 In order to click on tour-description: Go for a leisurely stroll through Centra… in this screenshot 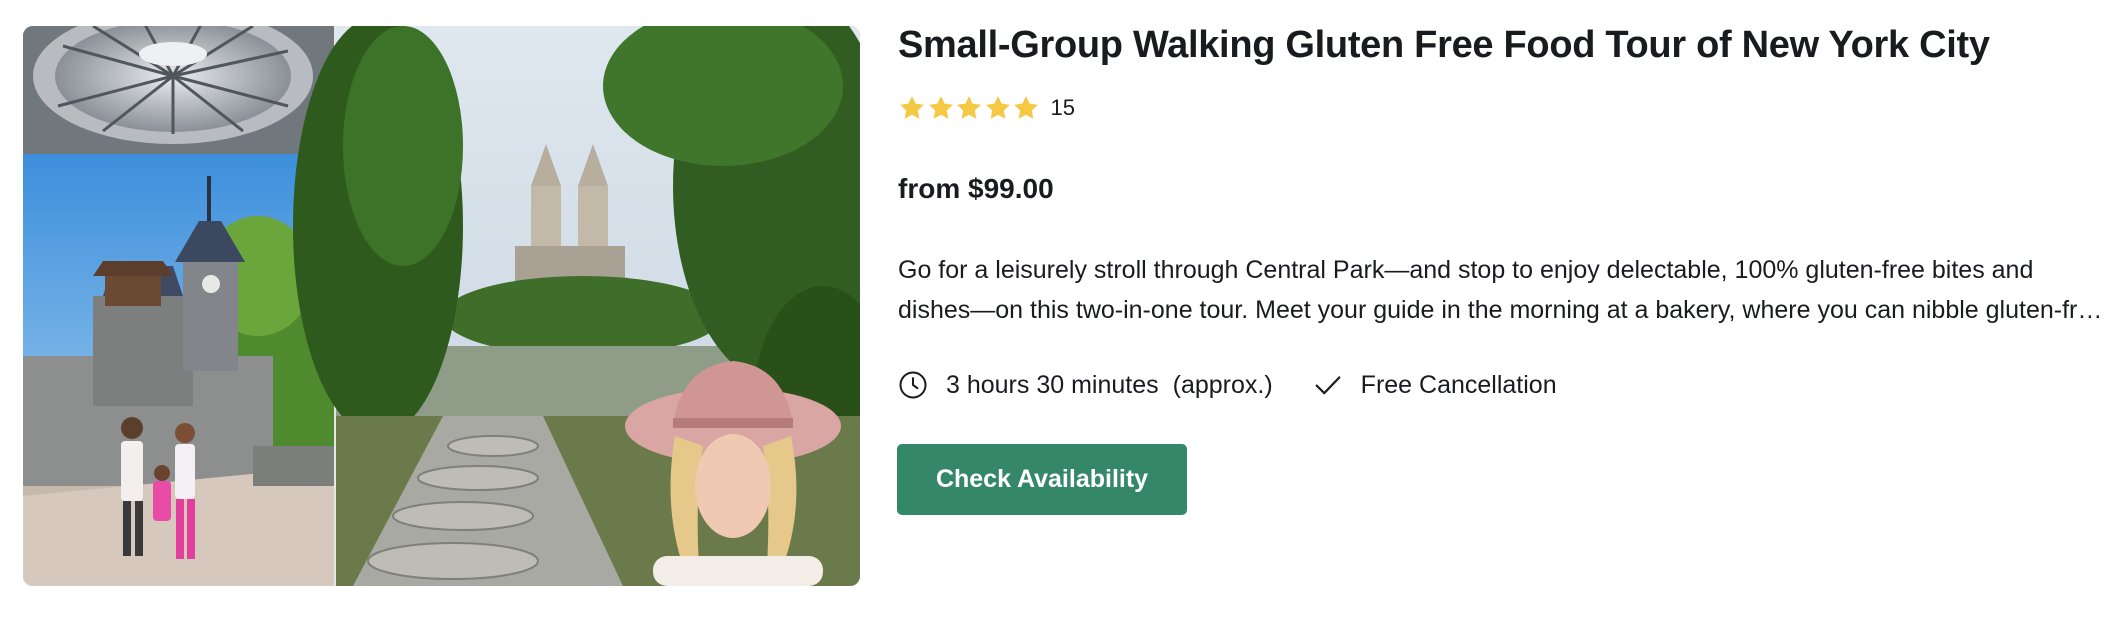, I will do `click(1502, 290)`.